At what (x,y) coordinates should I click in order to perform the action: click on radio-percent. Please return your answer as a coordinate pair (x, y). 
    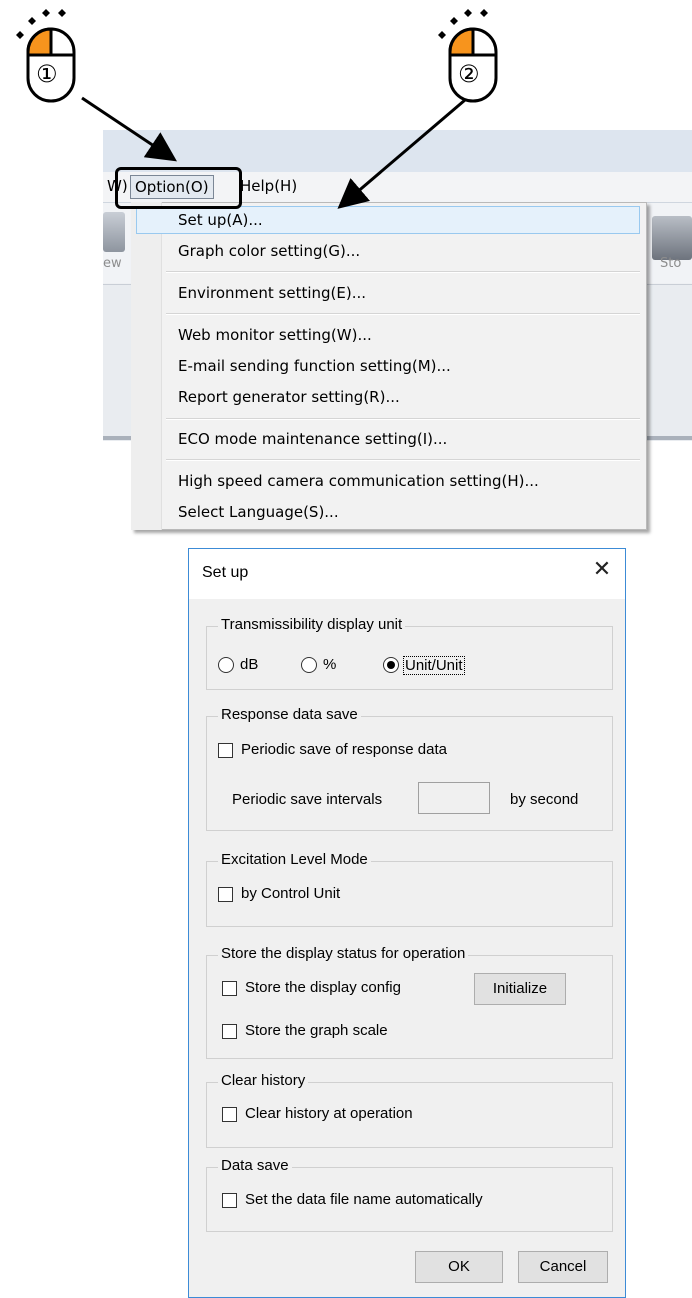
    Looking at the image, I should click on (309, 665).